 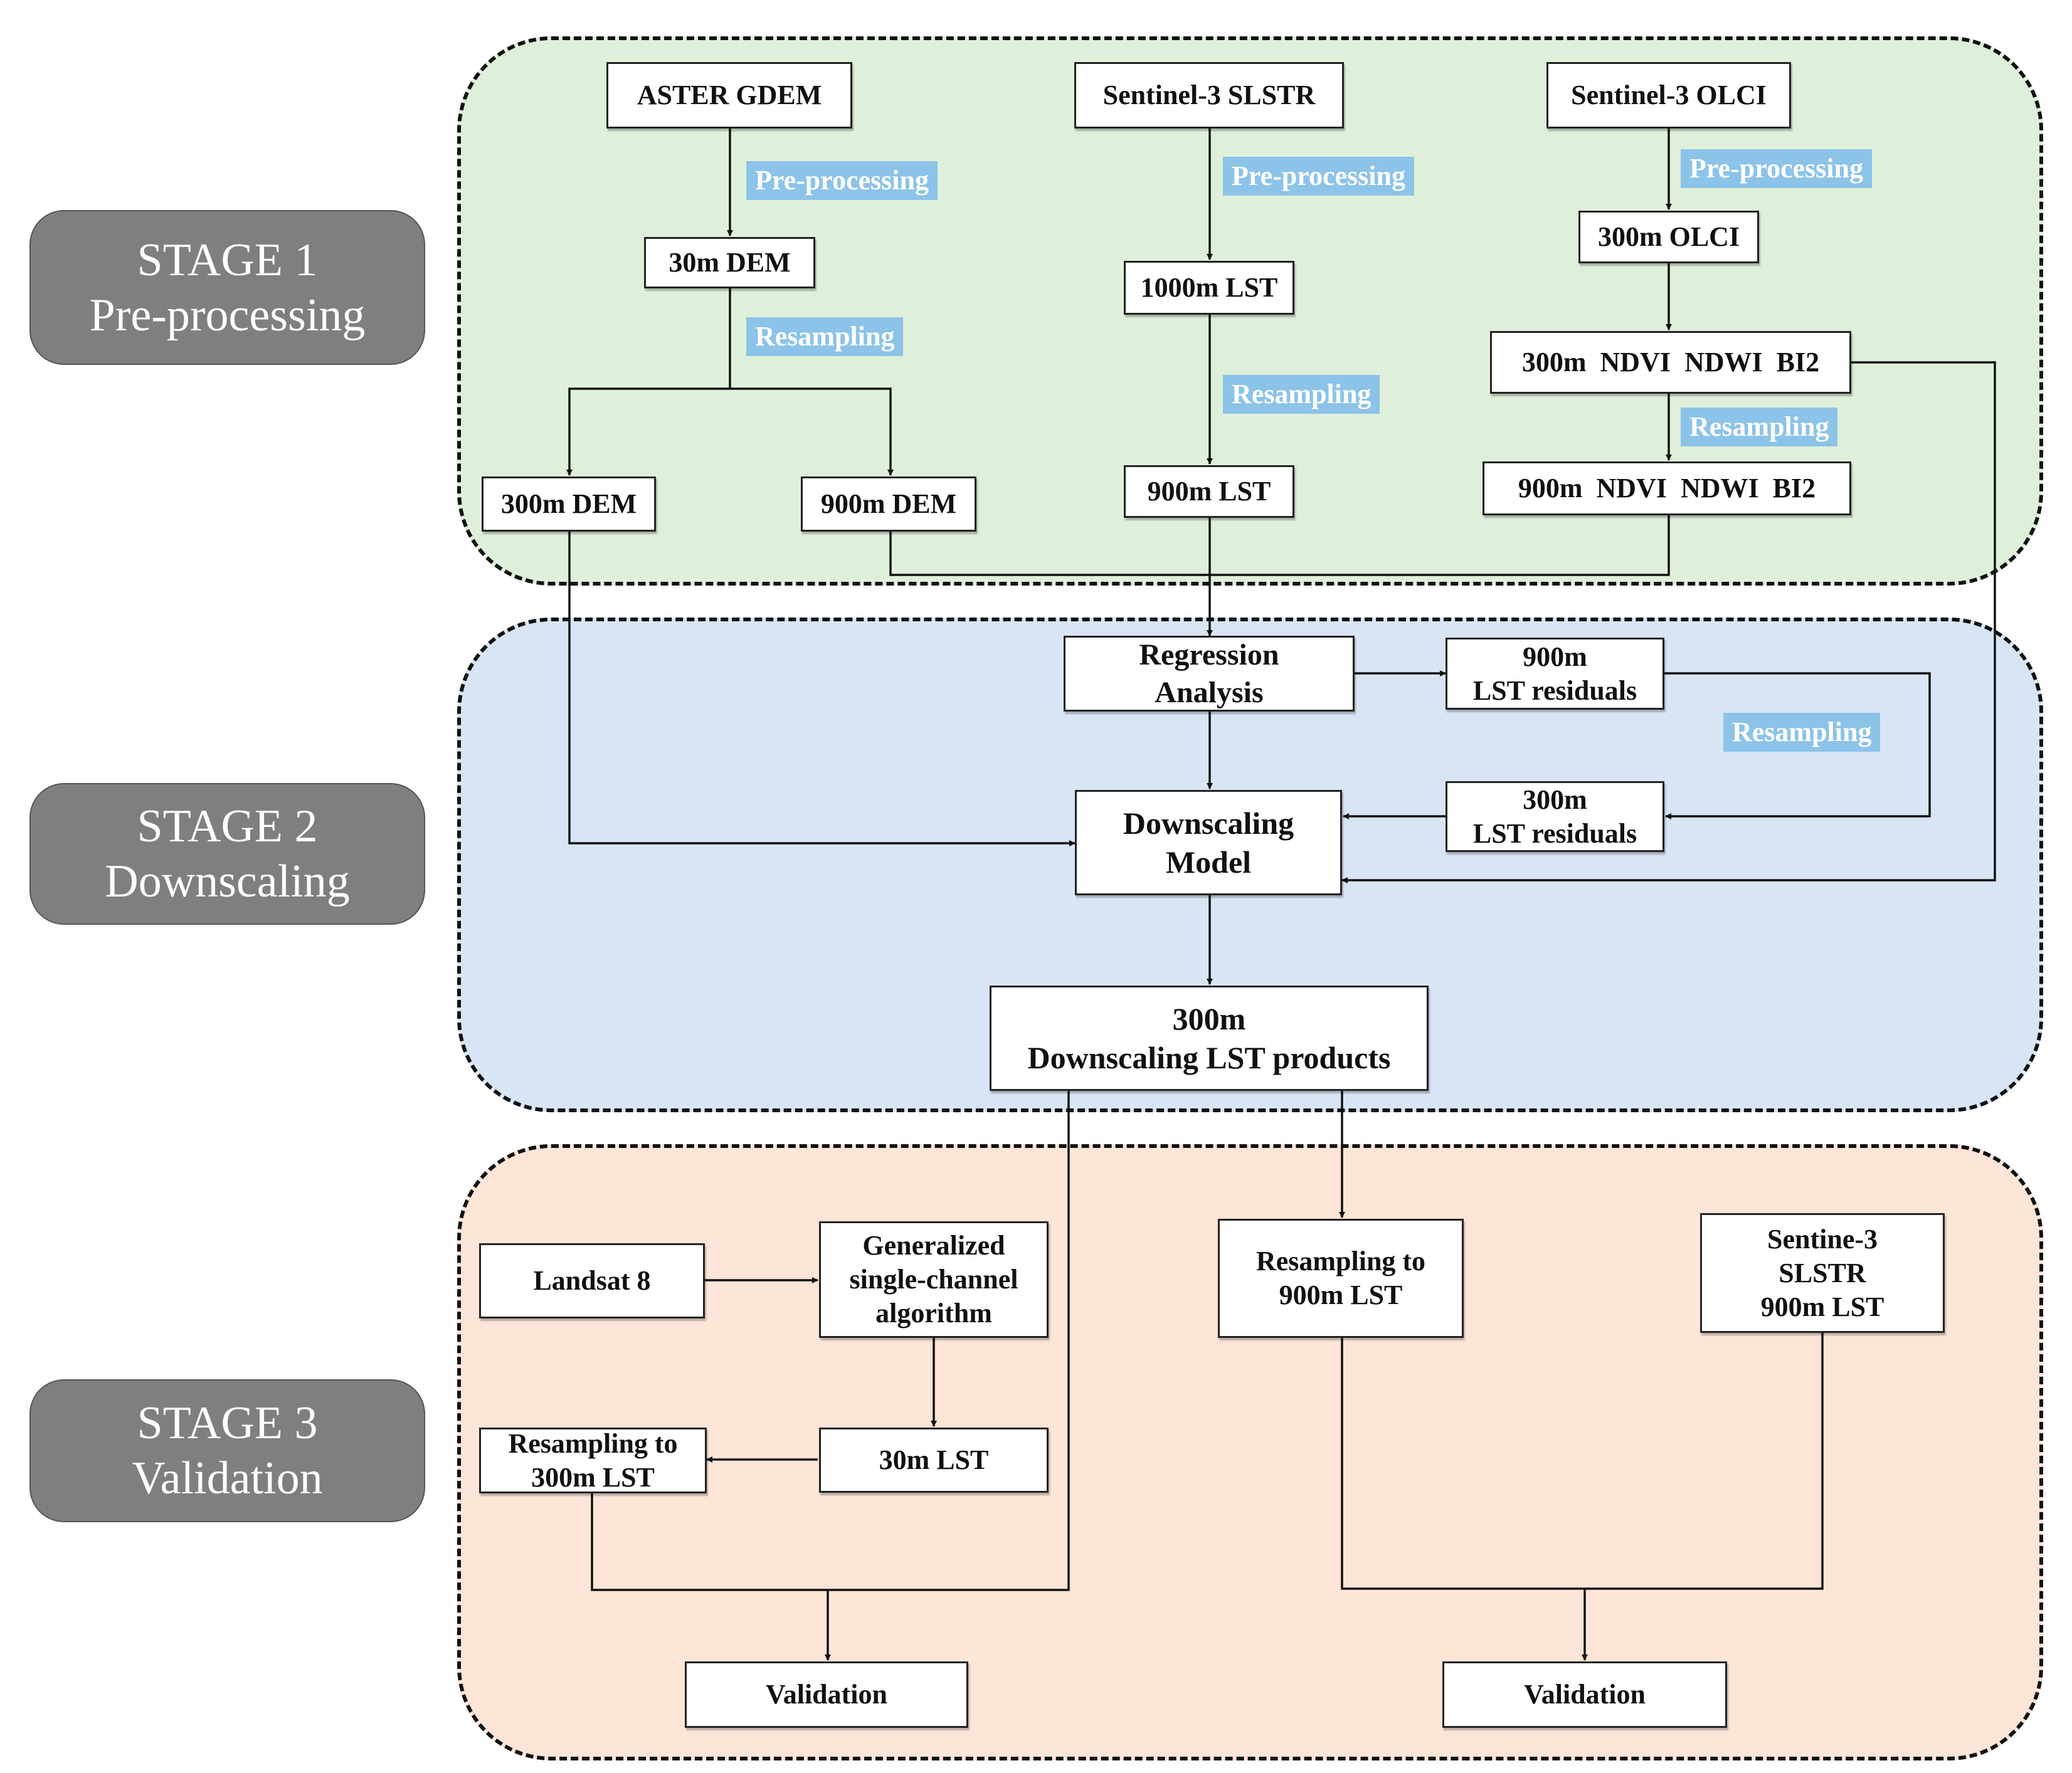 What do you see at coordinates (830, 1341) in the screenshot?
I see `line-product-to-left-validation` at bounding box center [830, 1341].